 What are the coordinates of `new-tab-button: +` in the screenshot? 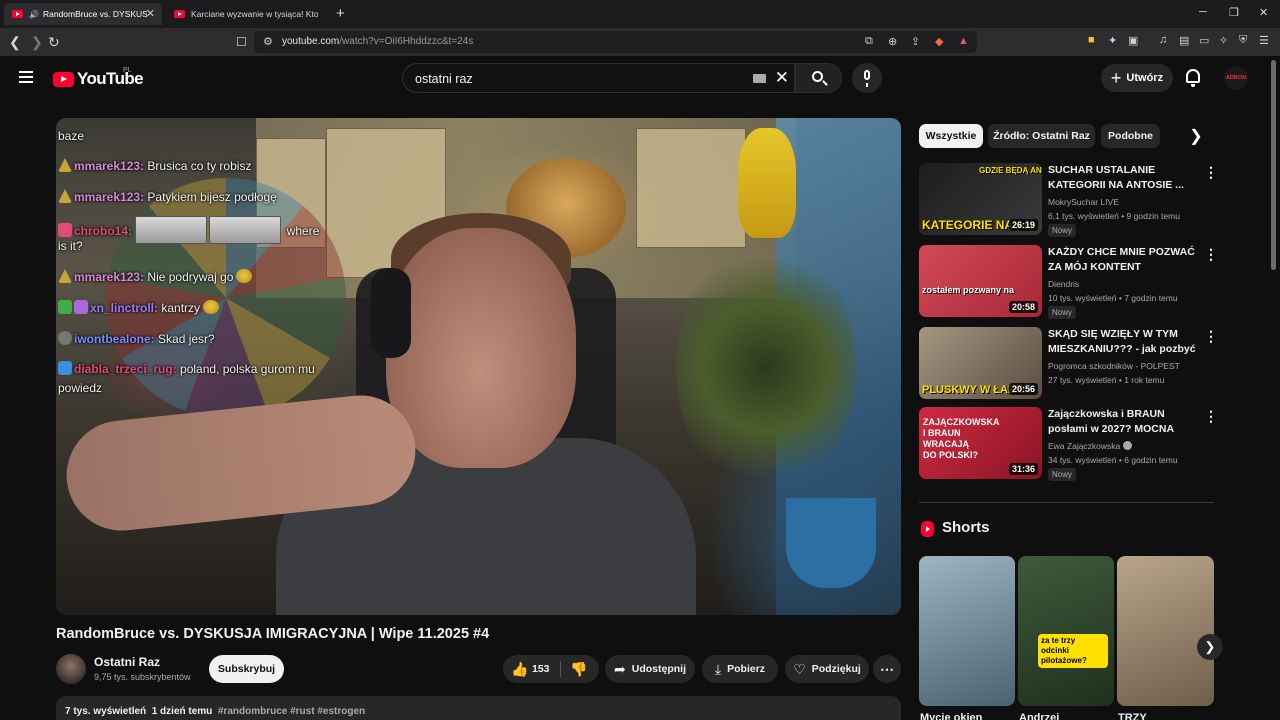 It's located at (340, 13).